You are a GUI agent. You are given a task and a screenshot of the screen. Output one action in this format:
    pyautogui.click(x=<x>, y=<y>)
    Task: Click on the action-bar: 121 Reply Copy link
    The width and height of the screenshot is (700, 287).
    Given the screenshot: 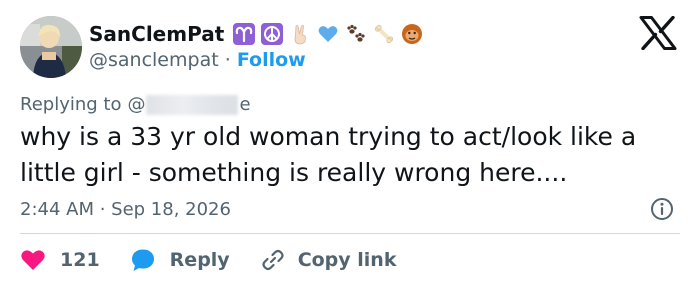 What is the action you would take?
    pyautogui.click(x=208, y=260)
    